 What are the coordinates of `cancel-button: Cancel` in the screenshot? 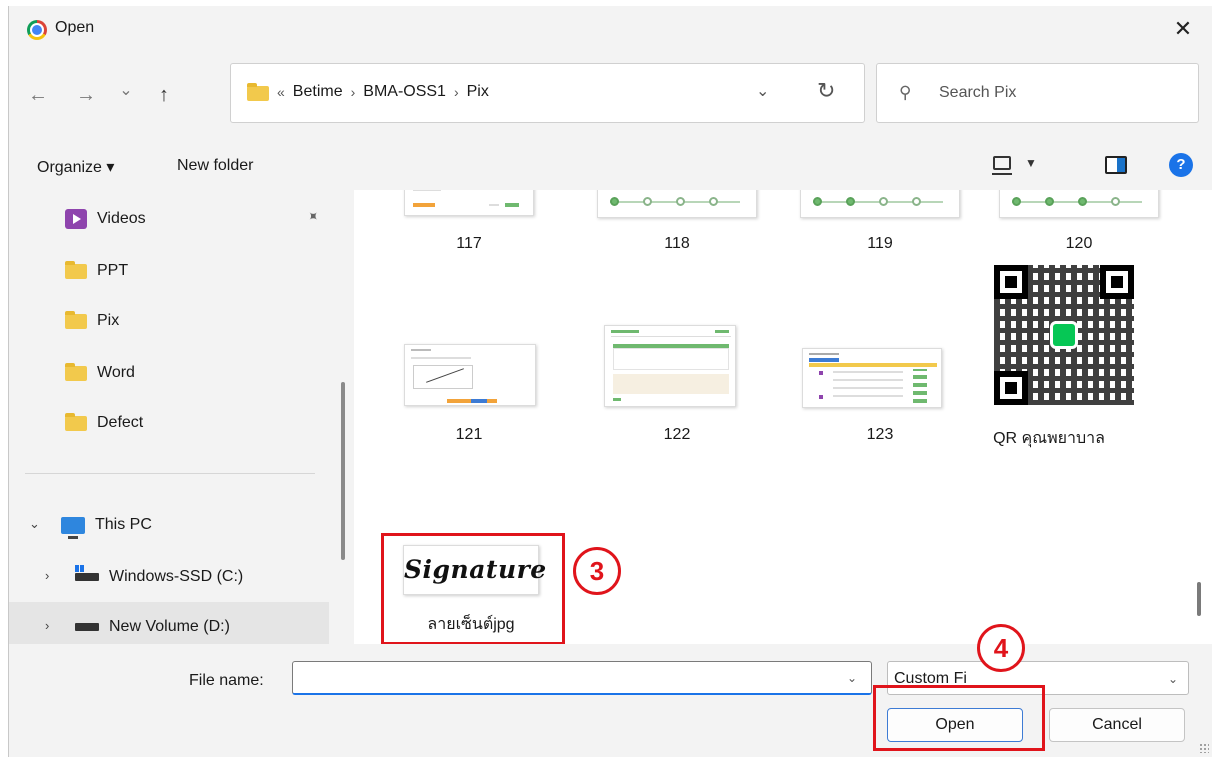 It's located at (1117, 725).